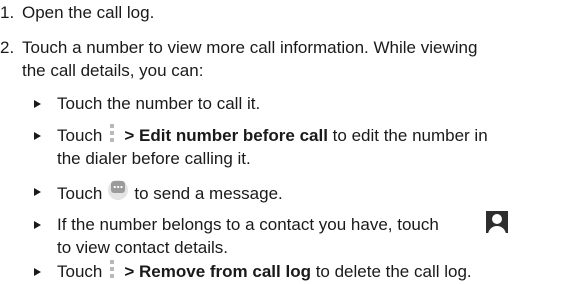  I want to click on bullet-suffix: to send a message., so click(208, 193).